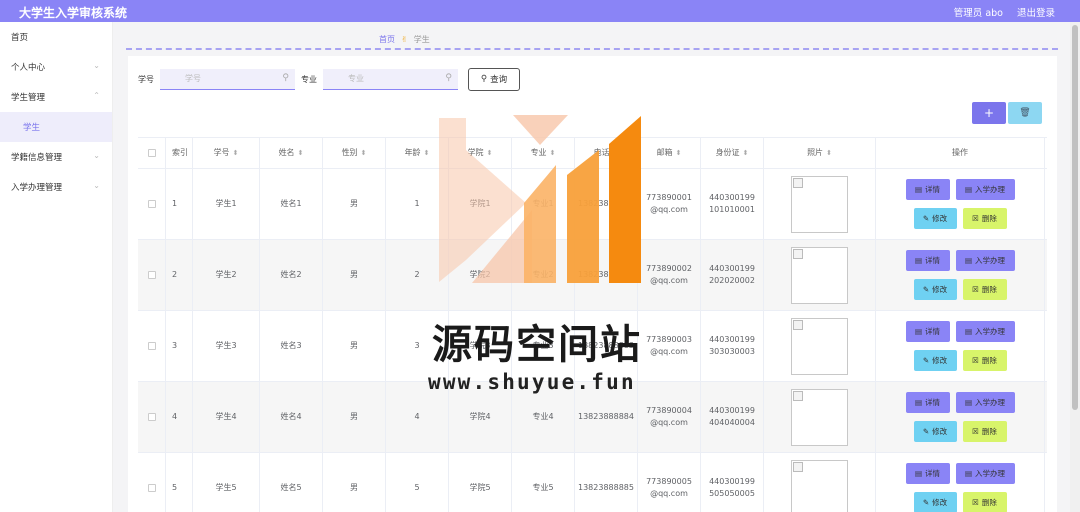 The height and width of the screenshot is (512, 1080). I want to click on action-row: ▤ 详情 ▤ 入学办理, so click(960, 189).